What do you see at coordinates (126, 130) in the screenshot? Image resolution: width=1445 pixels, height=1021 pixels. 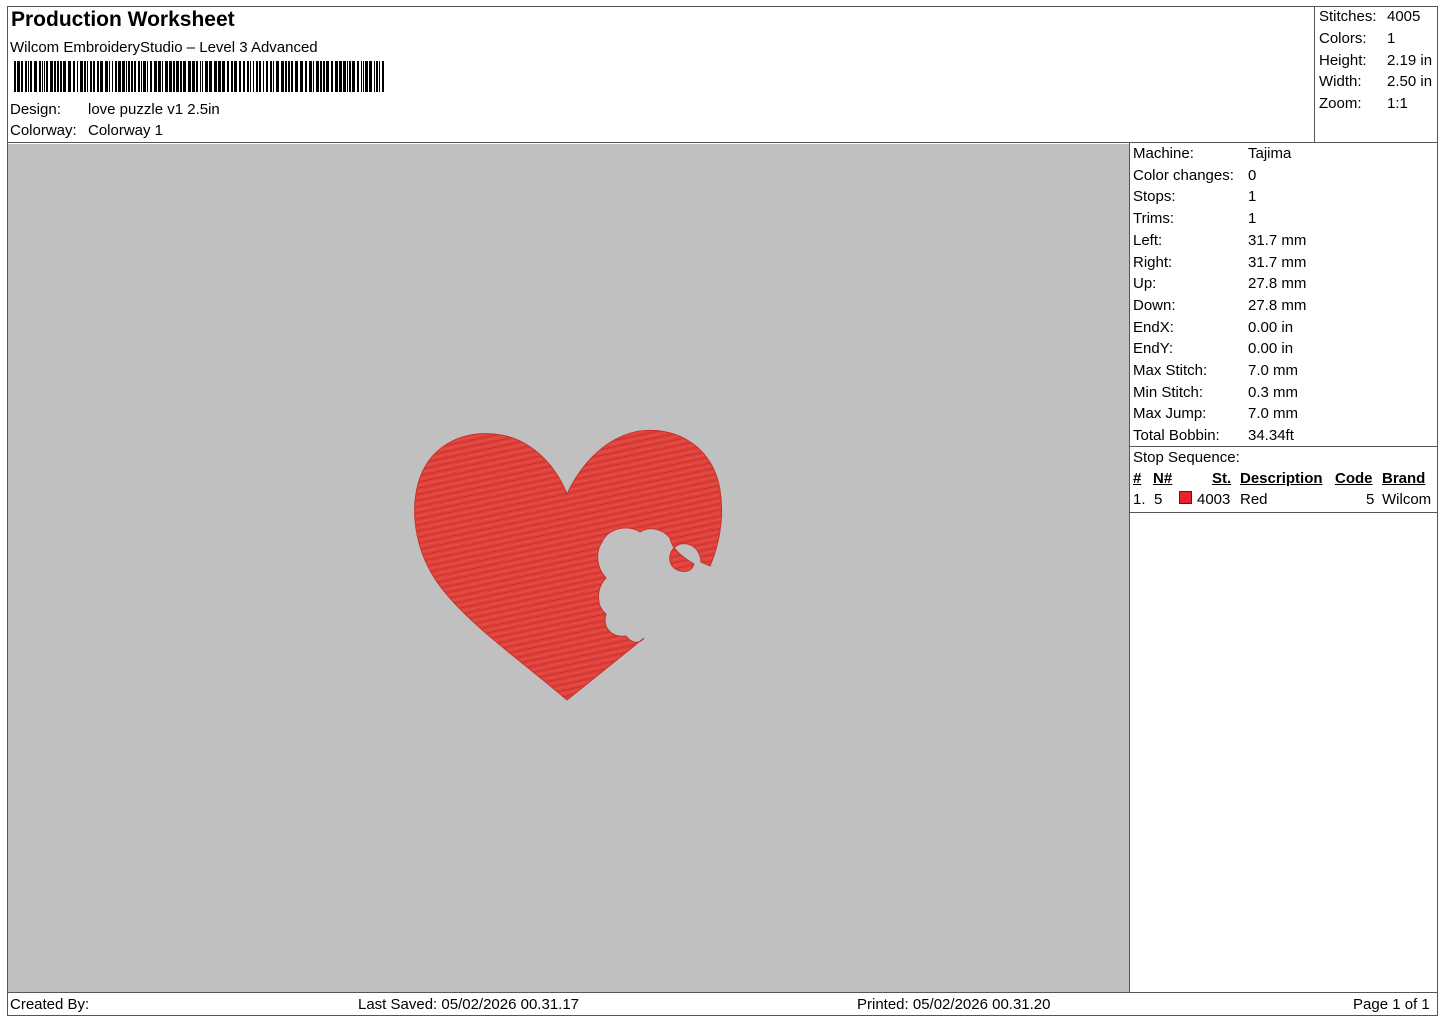 I see `colorway-value: Colorway 1` at bounding box center [126, 130].